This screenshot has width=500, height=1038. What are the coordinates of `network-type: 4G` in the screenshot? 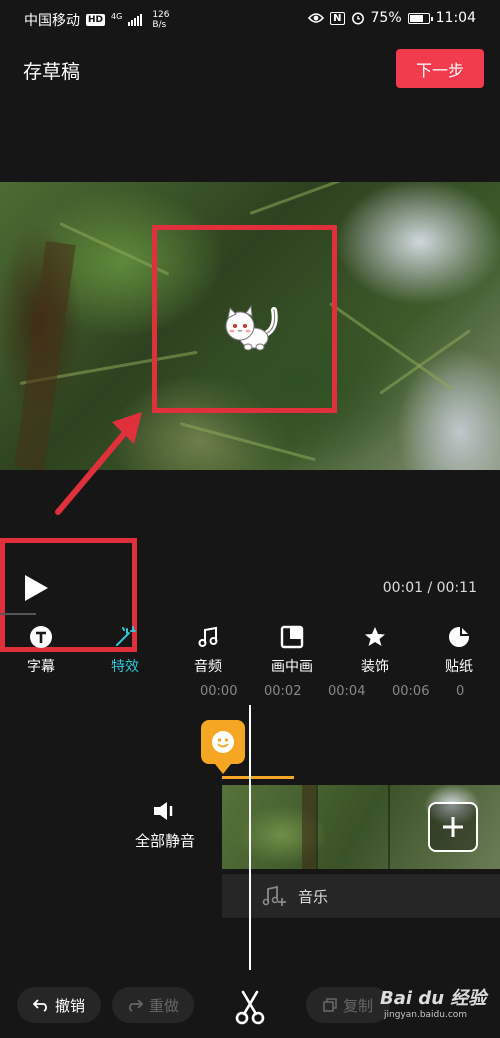 It's located at (117, 16).